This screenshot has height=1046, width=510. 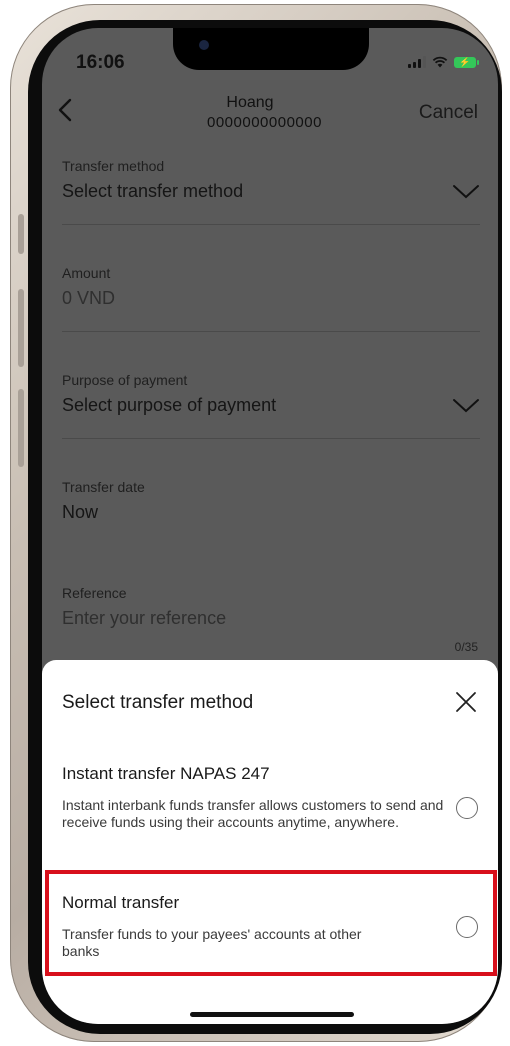 What do you see at coordinates (166, 773) in the screenshot?
I see `option-title: Instant transfer NAPAS 247` at bounding box center [166, 773].